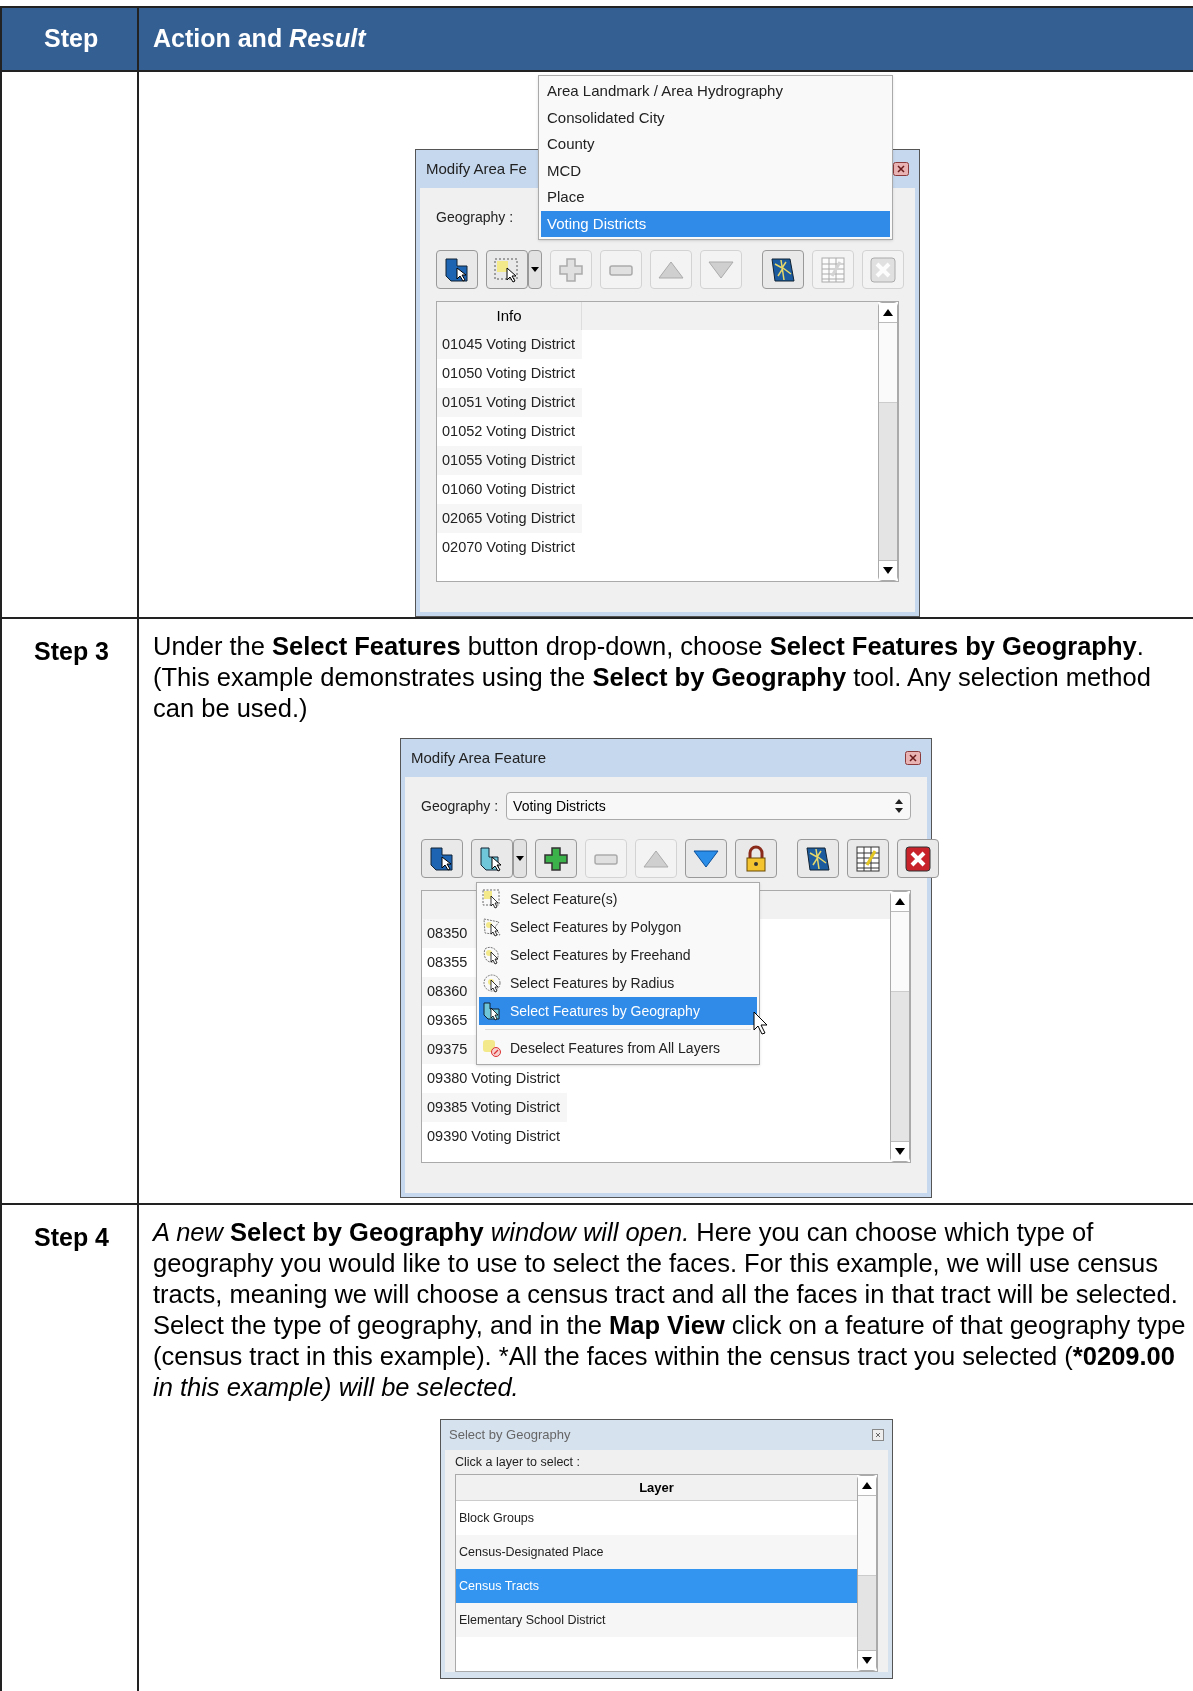 The width and height of the screenshot is (1193, 1691). What do you see at coordinates (509, 518) in the screenshot?
I see `list-row: 02065 Voting District` at bounding box center [509, 518].